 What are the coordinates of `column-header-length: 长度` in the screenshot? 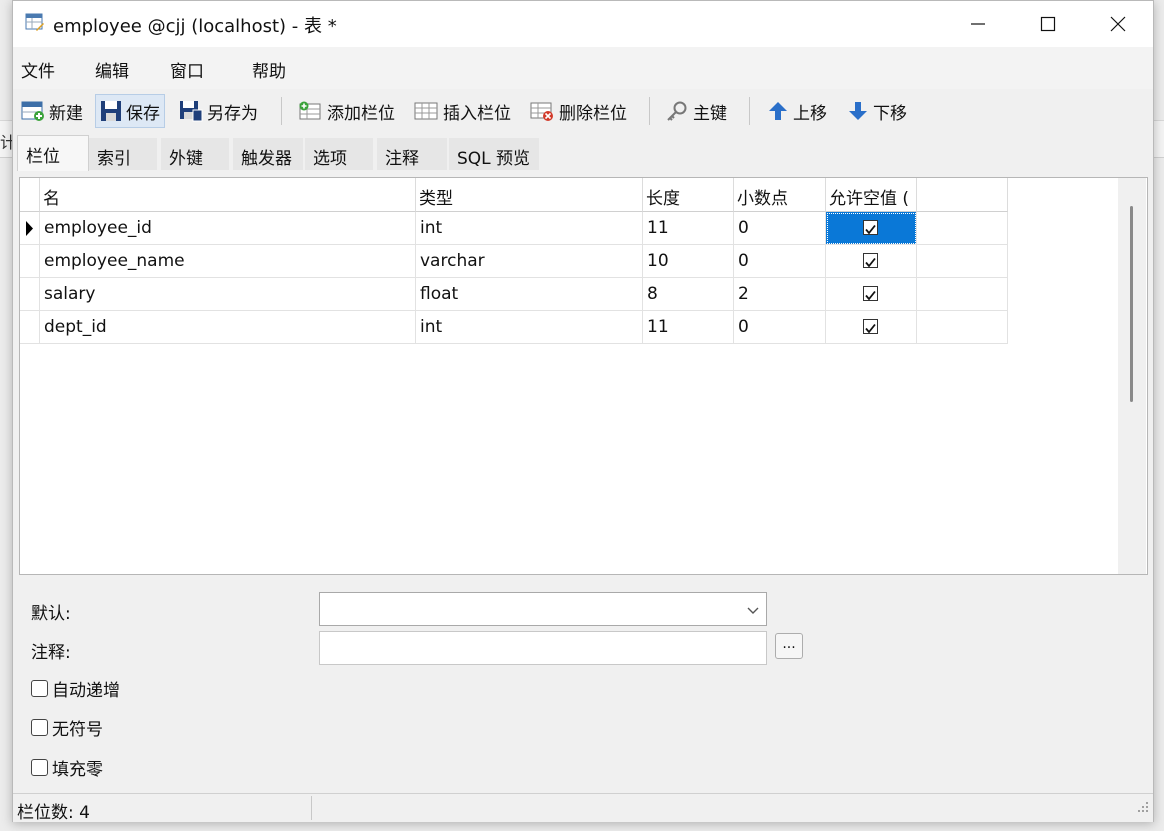 It's located at (688, 195).